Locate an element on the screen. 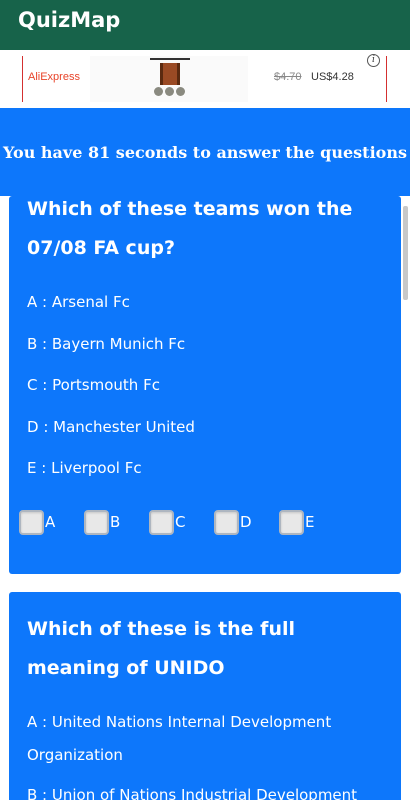  option-a: A : Arsenal Fc is located at coordinates (207, 302).